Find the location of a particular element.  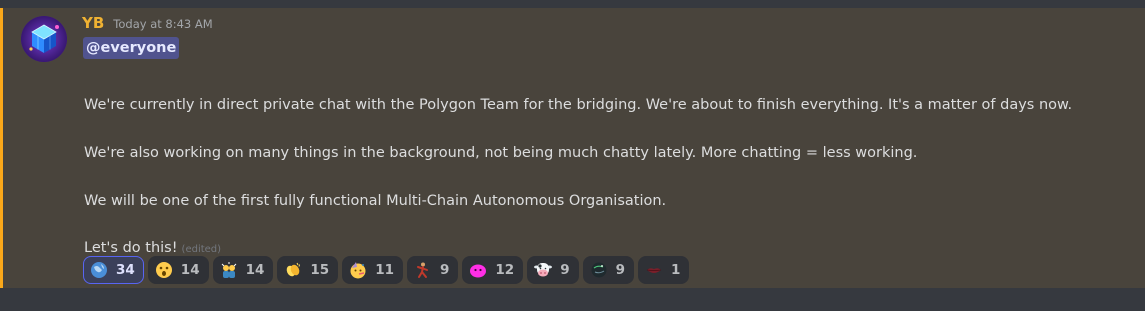

cow-face-emoji-icon is located at coordinates (543, 270).